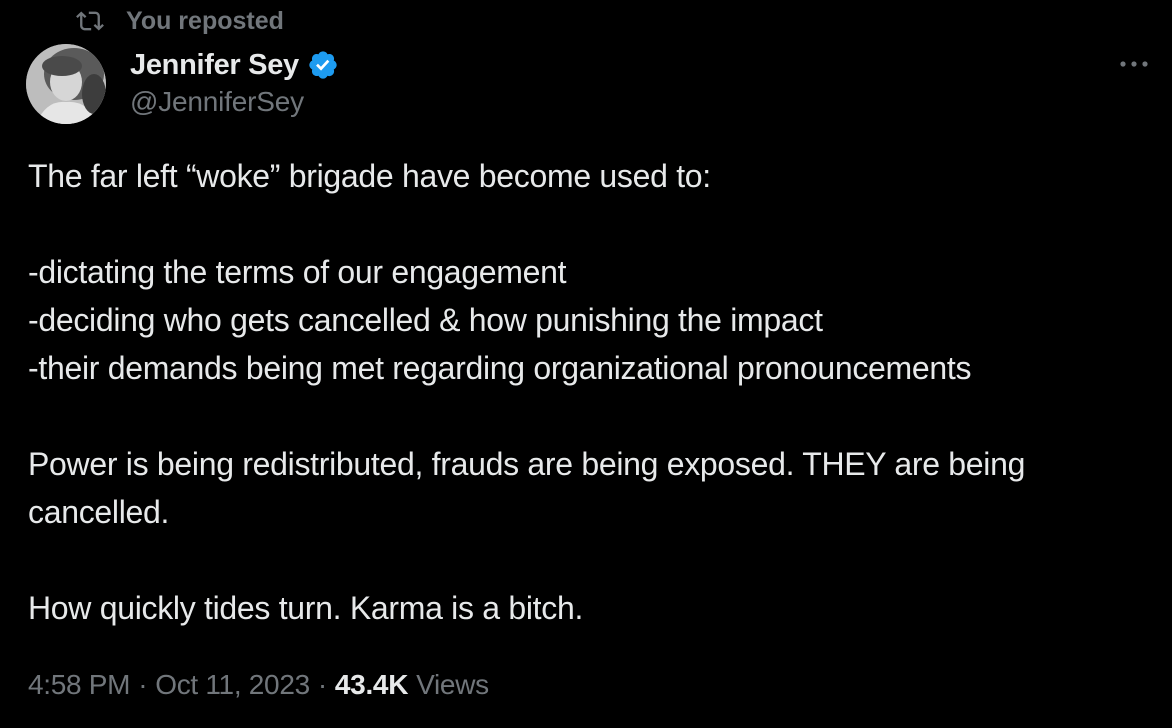 This screenshot has width=1172, height=728. I want to click on author-handle: @JenniferSey, so click(217, 102).